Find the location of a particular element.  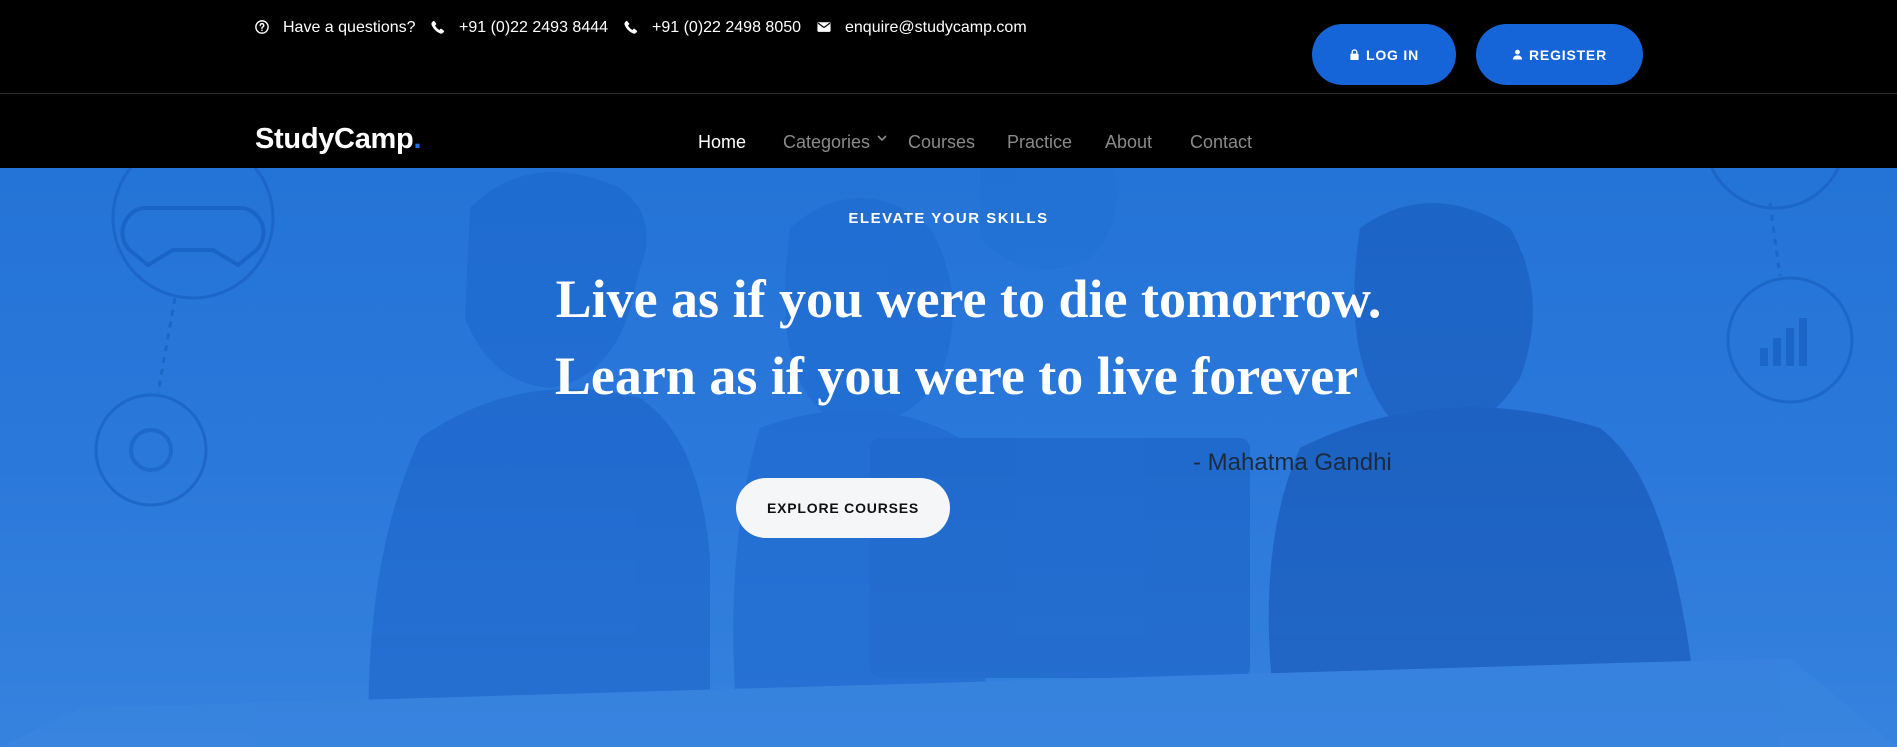

hero-quote-line-2: Learn as if you were to live forever is located at coordinates (956, 376).